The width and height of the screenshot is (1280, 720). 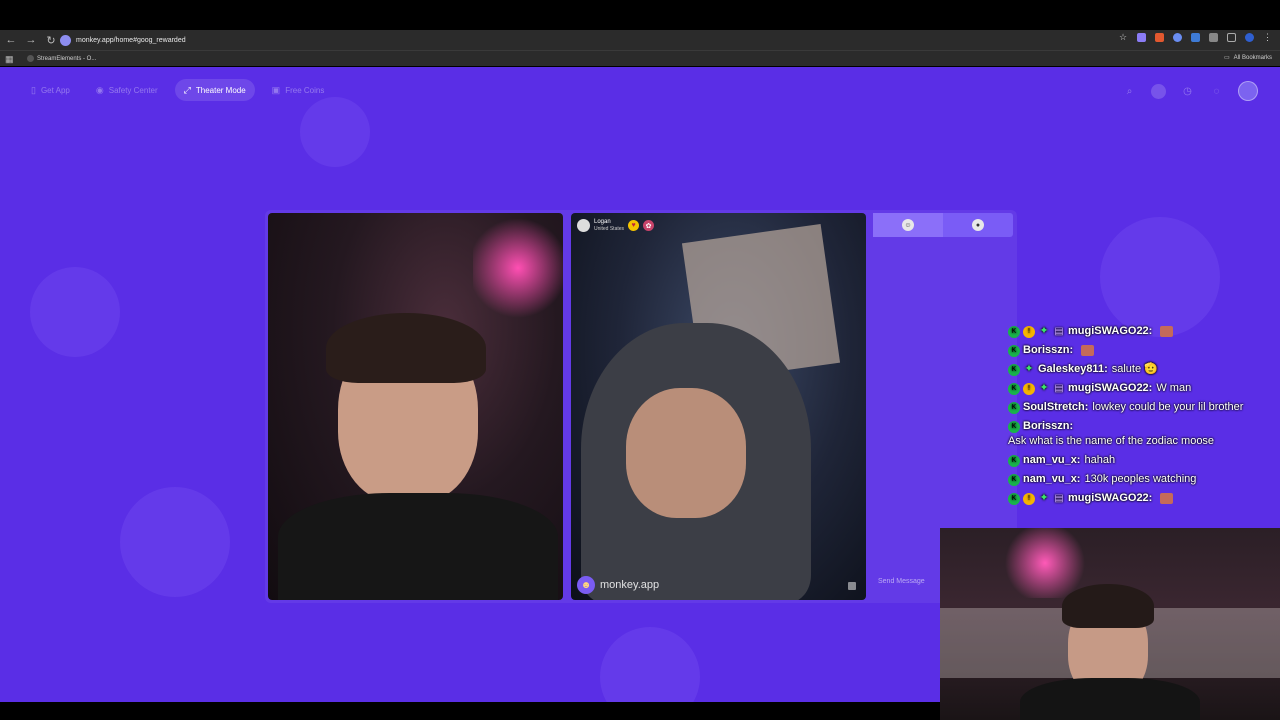 I want to click on chat-message: K! ✦ ▤ mugiSWAGO22:, so click(x=1144, y=331).